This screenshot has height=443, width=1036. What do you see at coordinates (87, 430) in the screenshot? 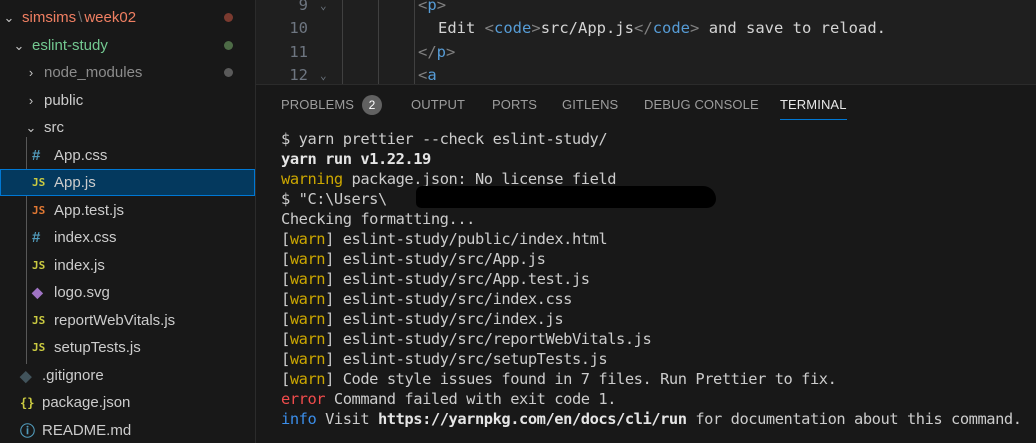
I see `tree-label: README.md` at bounding box center [87, 430].